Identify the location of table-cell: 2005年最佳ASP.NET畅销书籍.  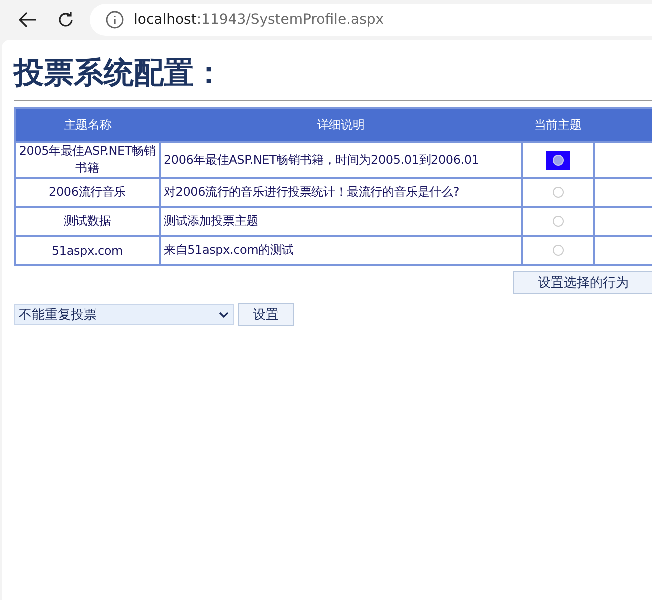
(87, 160).